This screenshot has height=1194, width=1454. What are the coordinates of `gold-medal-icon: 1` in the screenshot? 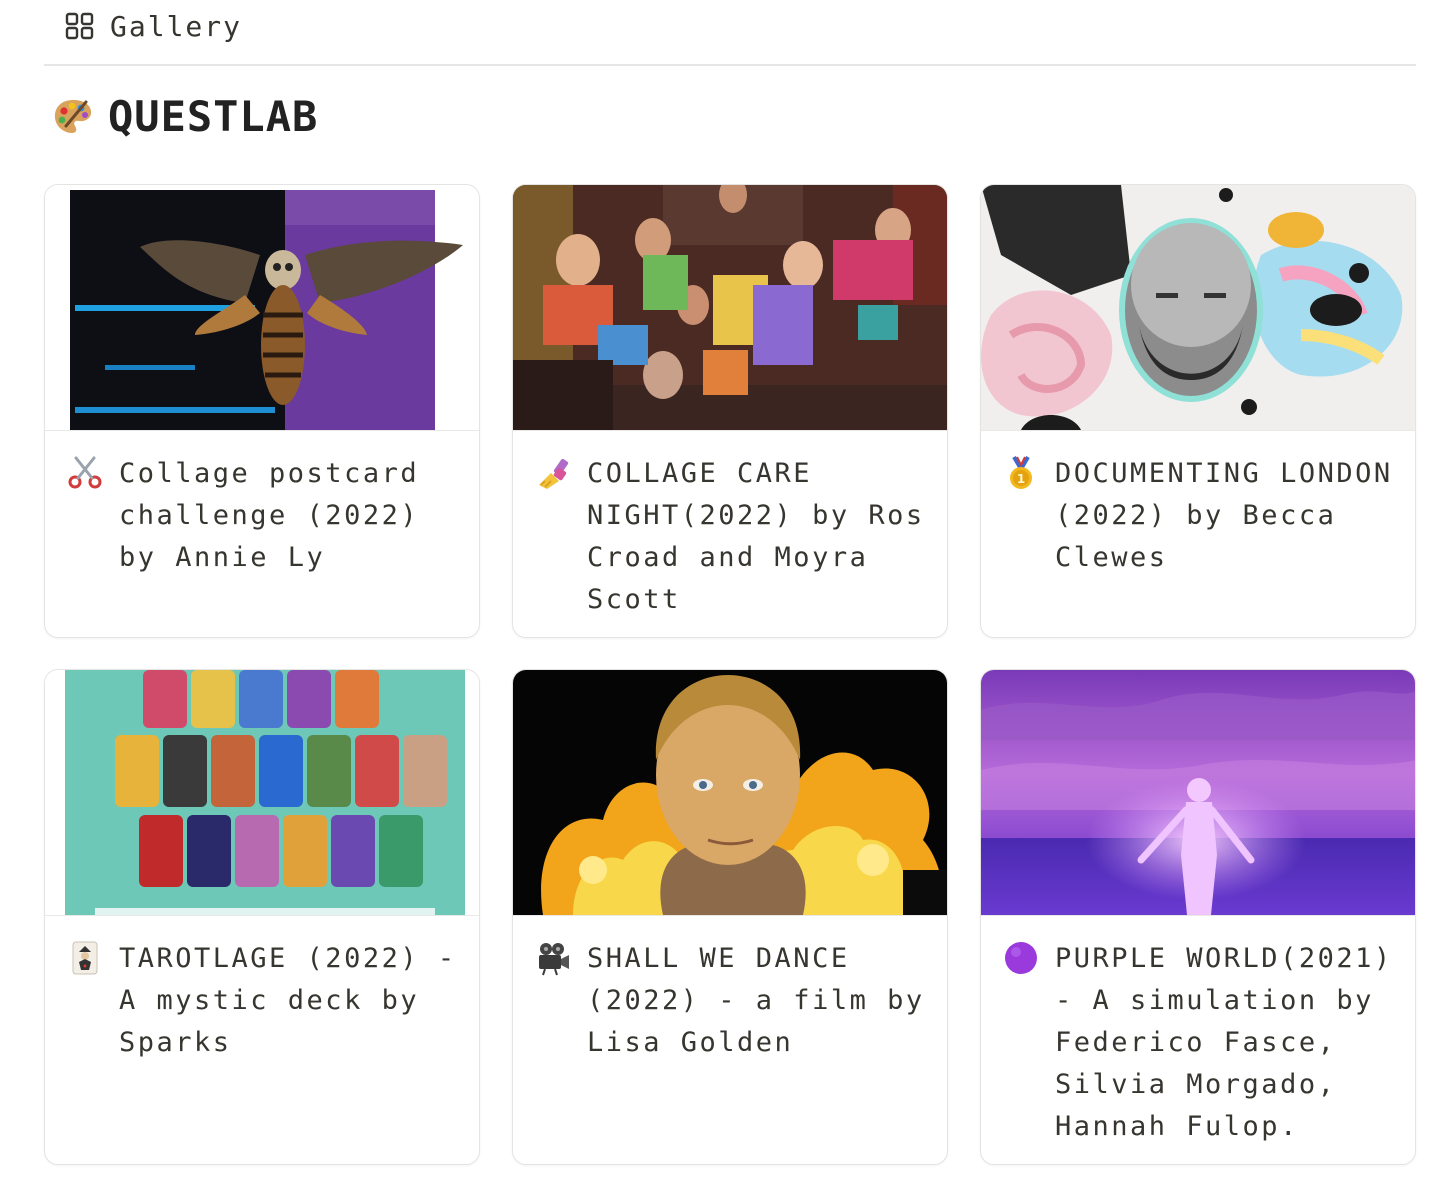 It's located at (1021, 472).